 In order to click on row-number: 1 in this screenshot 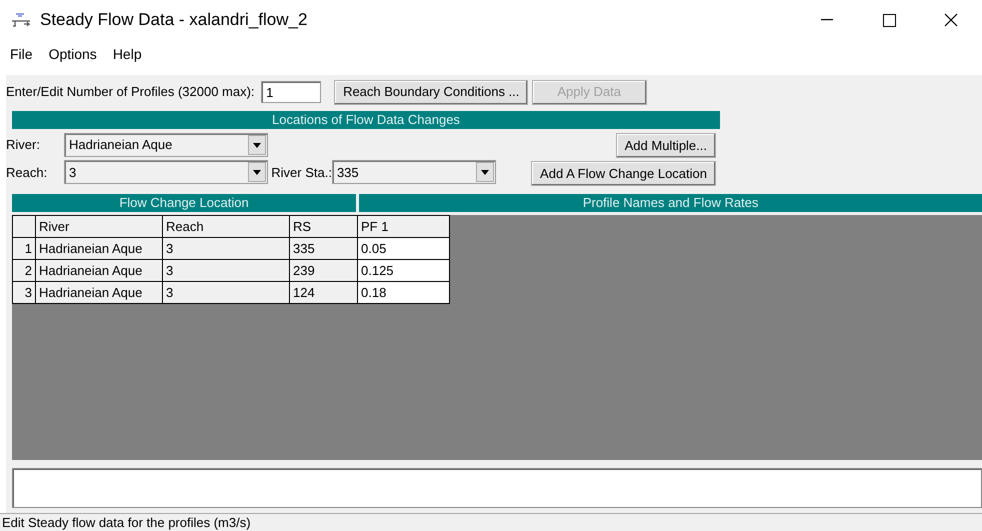, I will do `click(24, 249)`.